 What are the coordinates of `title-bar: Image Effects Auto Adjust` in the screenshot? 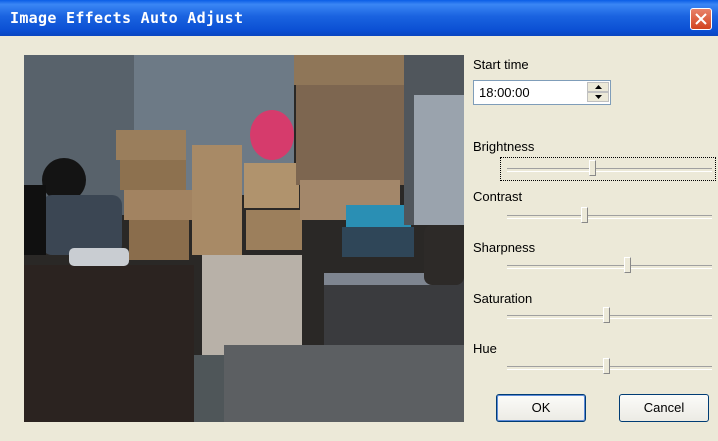 It's located at (359, 18).